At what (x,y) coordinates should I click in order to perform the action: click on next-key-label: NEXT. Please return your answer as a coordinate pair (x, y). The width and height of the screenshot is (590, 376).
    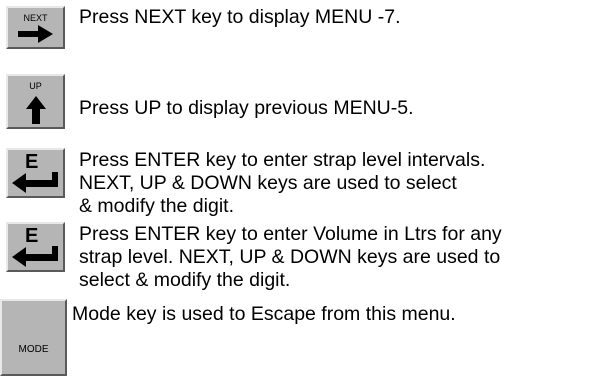
    Looking at the image, I should click on (35, 18).